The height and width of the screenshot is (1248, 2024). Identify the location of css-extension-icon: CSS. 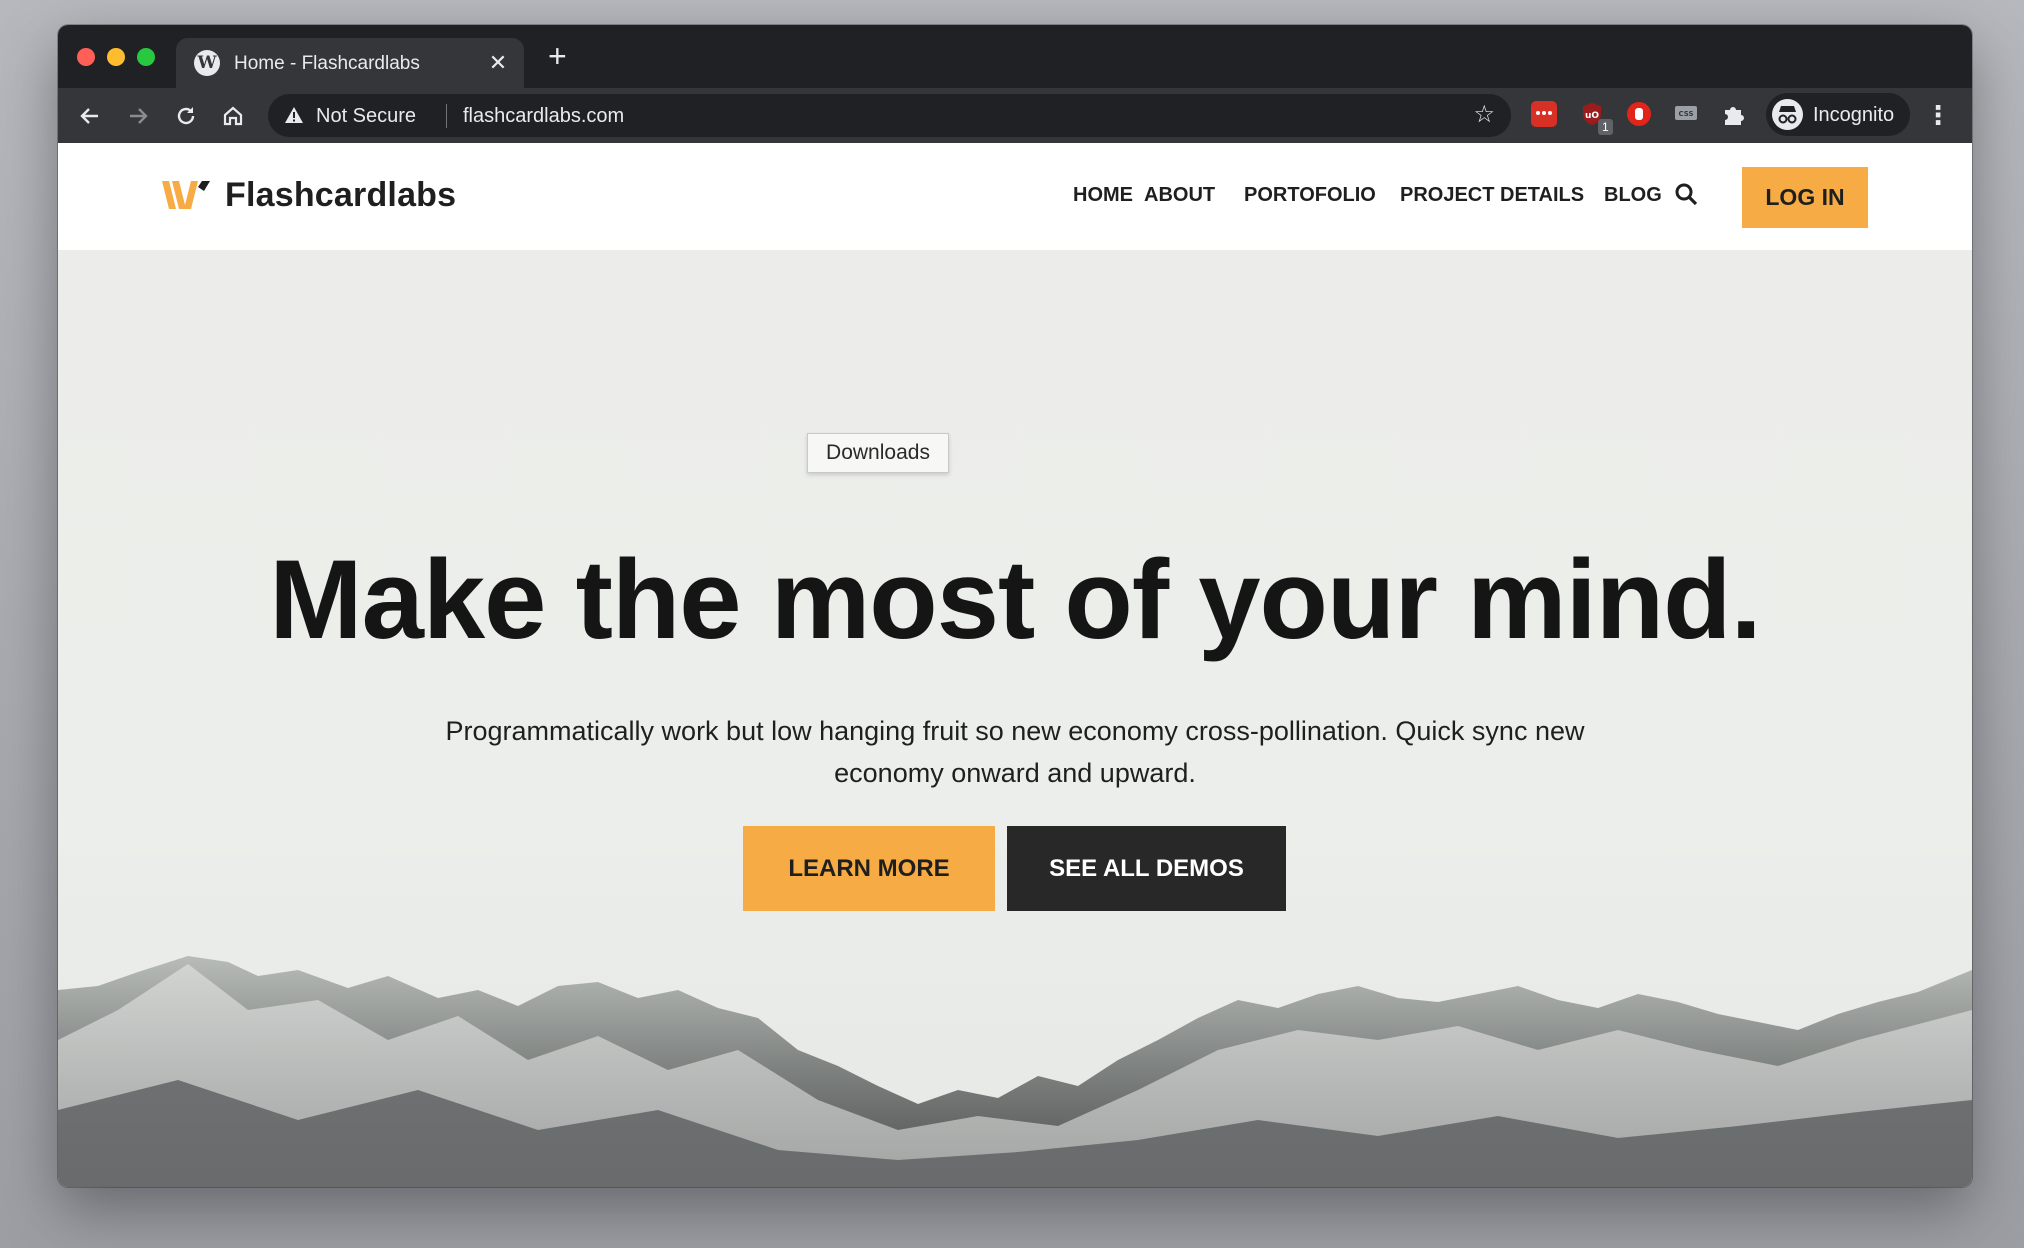
(1686, 114).